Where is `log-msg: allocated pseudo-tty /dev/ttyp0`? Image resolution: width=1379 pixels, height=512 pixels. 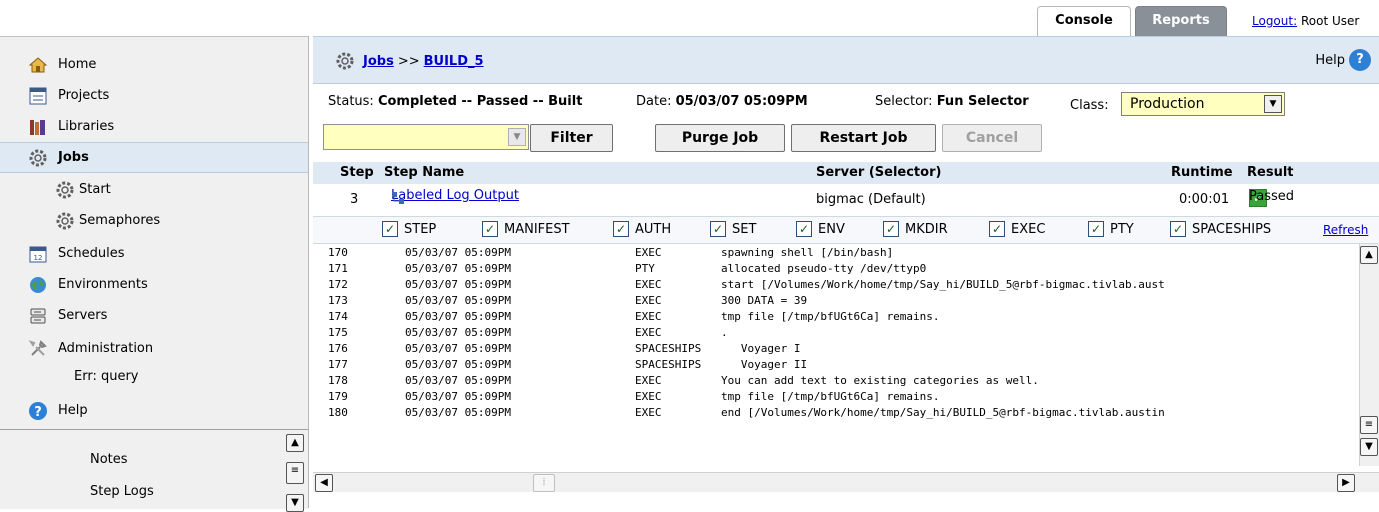
log-msg: allocated pseudo-tty /dev/ttyp0 is located at coordinates (824, 268).